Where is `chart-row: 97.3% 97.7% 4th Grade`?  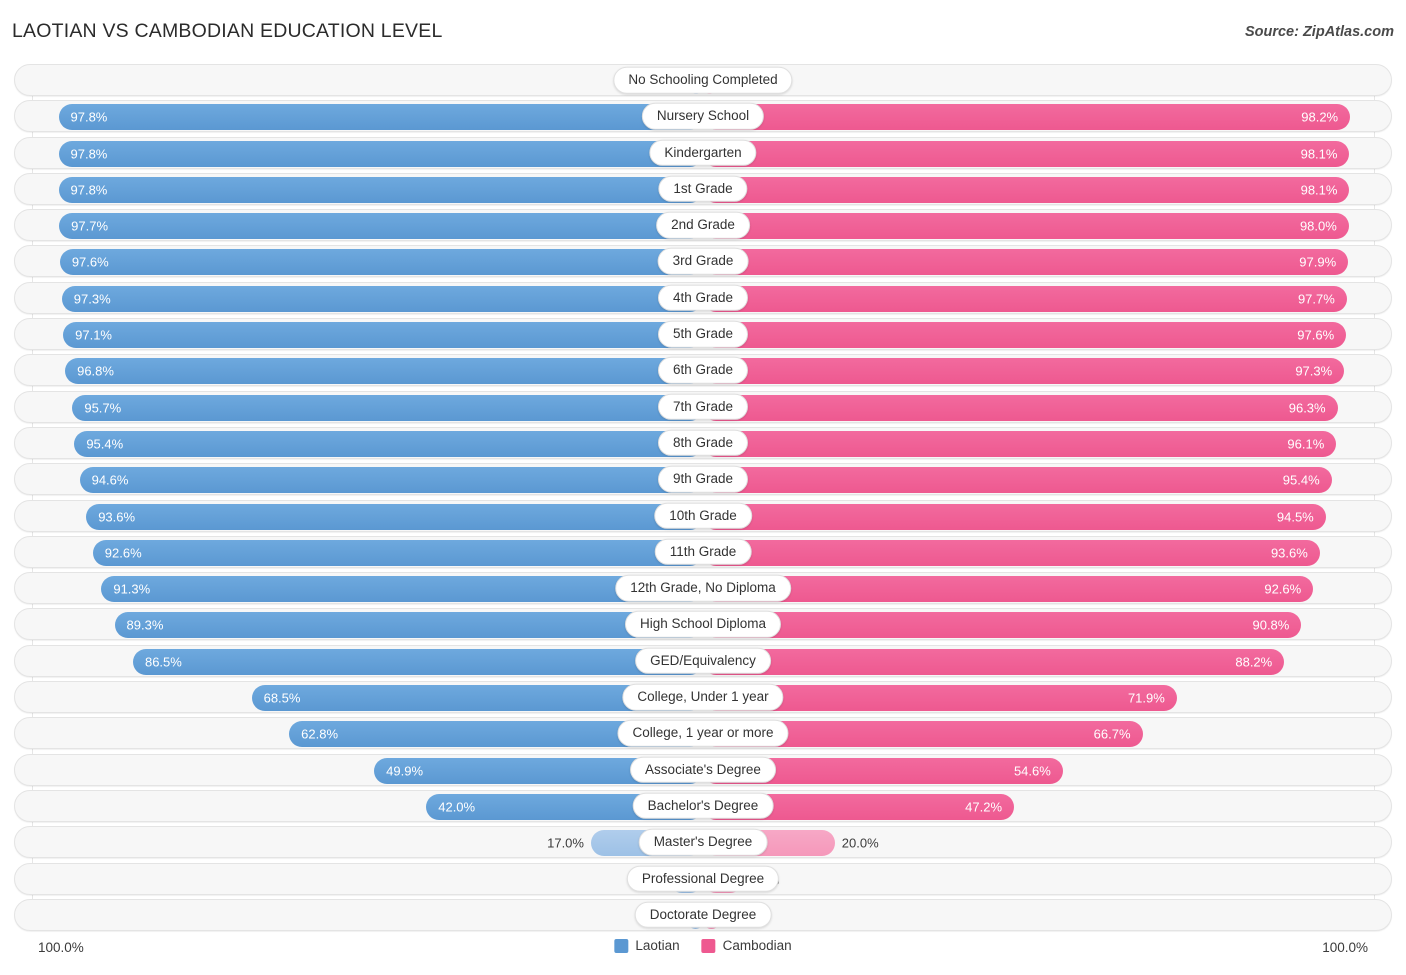 chart-row: 97.3% 97.7% 4th Grade is located at coordinates (703, 297).